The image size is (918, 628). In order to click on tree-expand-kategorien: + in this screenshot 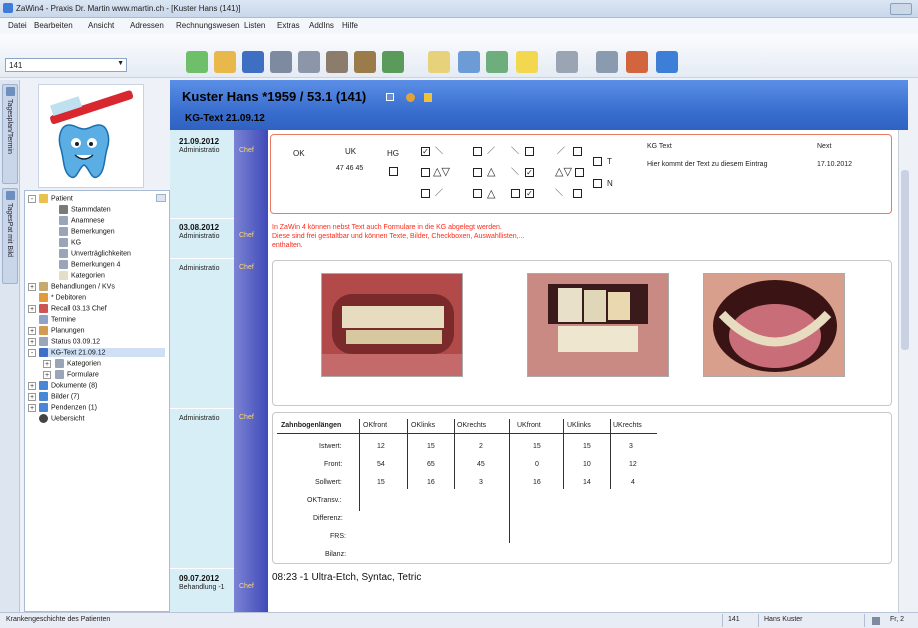, I will do `click(47, 364)`.